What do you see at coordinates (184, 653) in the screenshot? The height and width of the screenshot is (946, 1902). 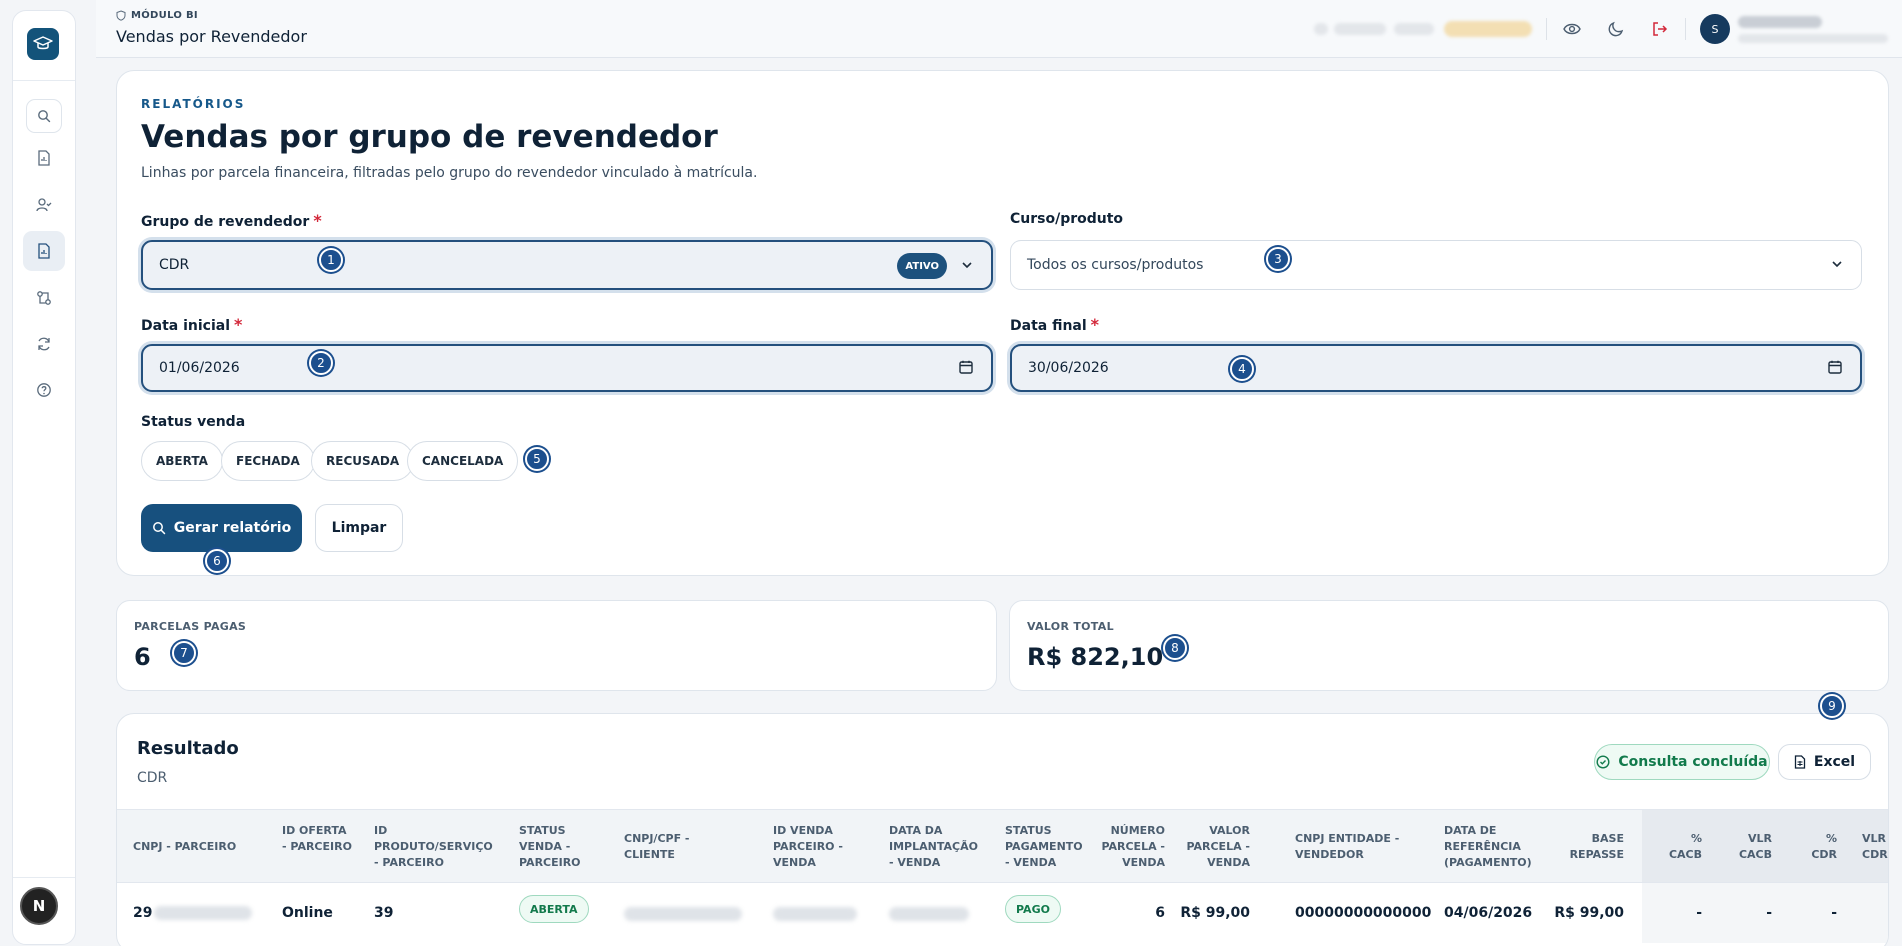 I see `marker-7: 7` at bounding box center [184, 653].